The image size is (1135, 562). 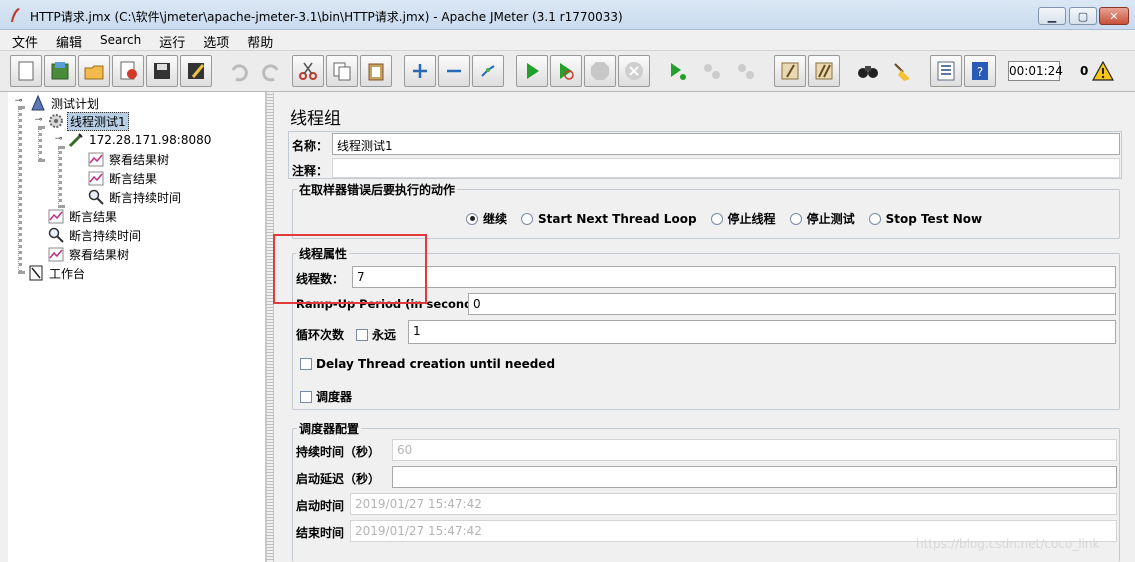 I want to click on duration-field: 60, so click(x=754, y=450).